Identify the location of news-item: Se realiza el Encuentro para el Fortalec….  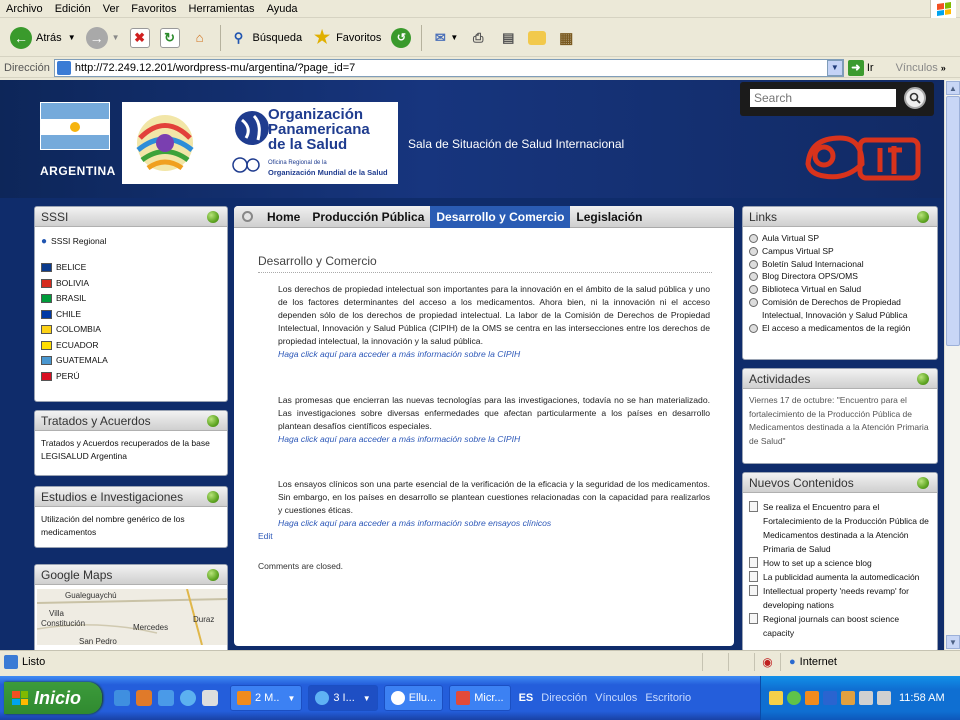
(840, 528).